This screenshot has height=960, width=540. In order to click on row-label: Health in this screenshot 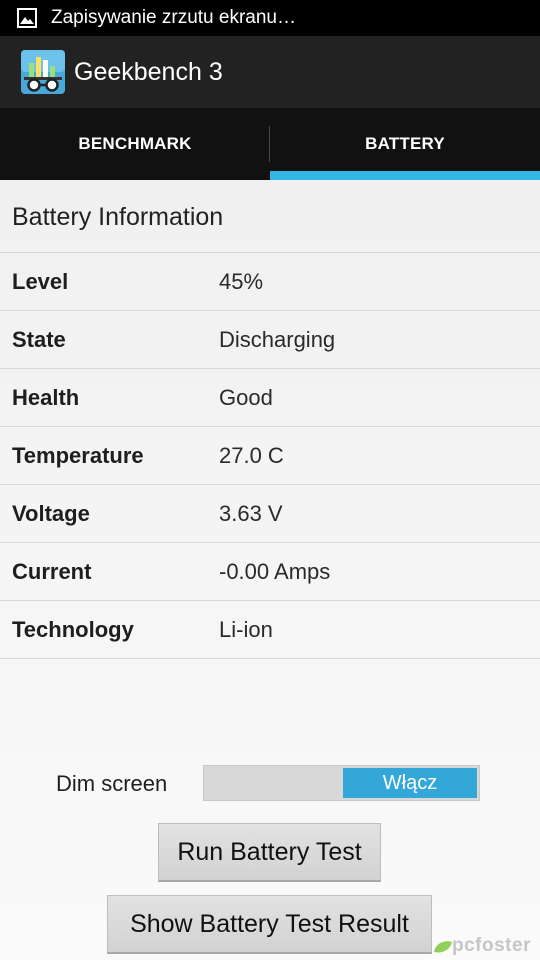, I will do `click(46, 397)`.